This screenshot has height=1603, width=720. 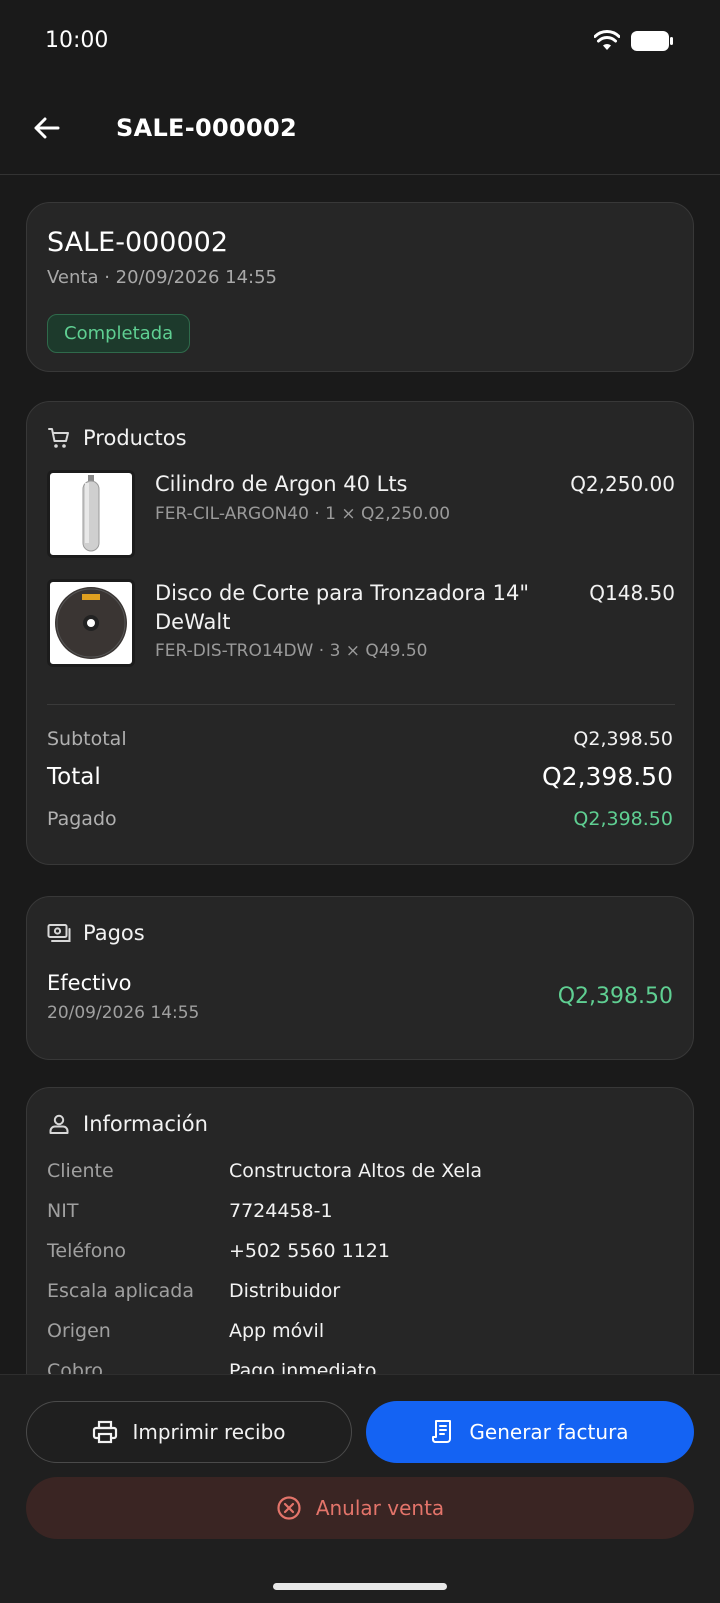 I want to click on info-label-cobro: Cobro, so click(x=75, y=1367).